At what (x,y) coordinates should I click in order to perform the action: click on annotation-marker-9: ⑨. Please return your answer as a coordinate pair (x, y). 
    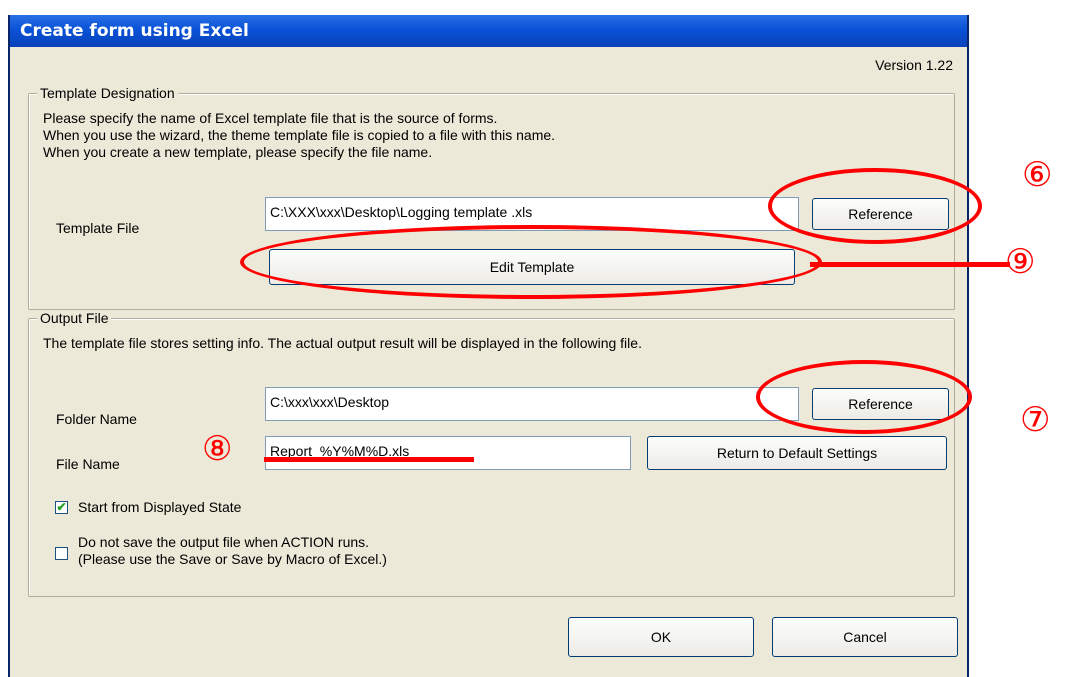
    Looking at the image, I should click on (1020, 262).